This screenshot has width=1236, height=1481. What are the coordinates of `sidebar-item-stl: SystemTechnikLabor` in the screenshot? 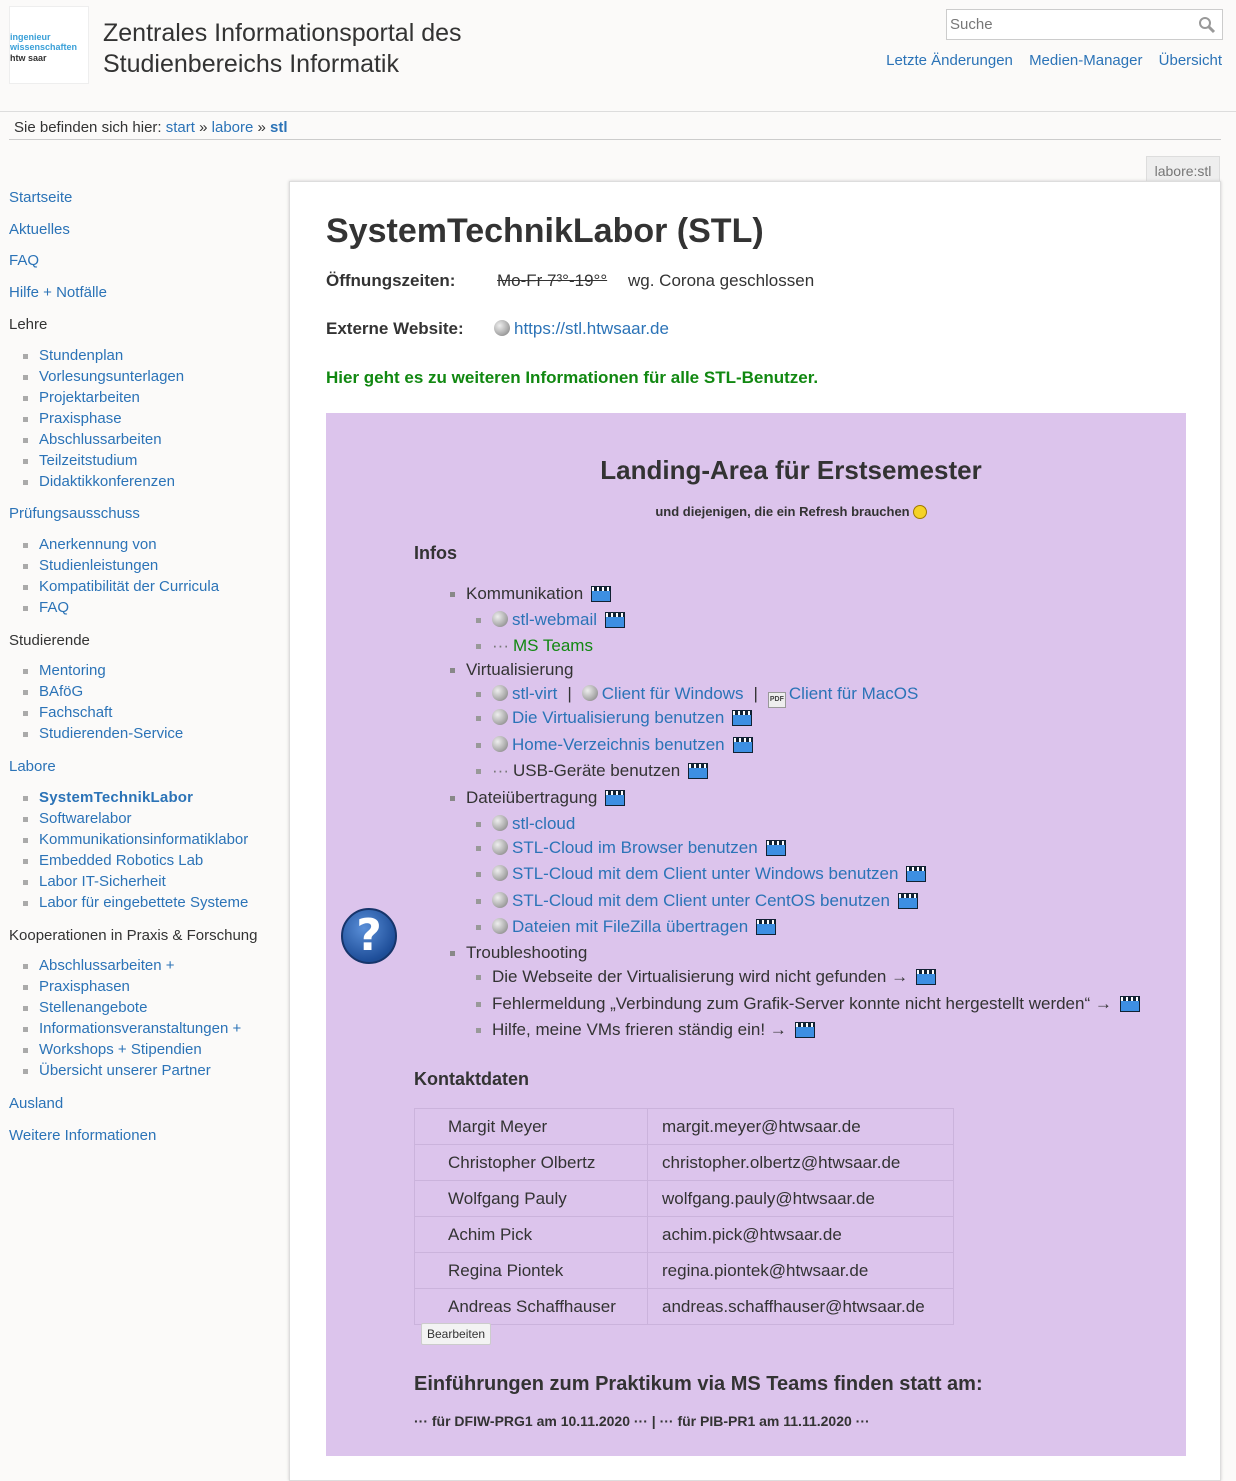 It's located at (107, 797).